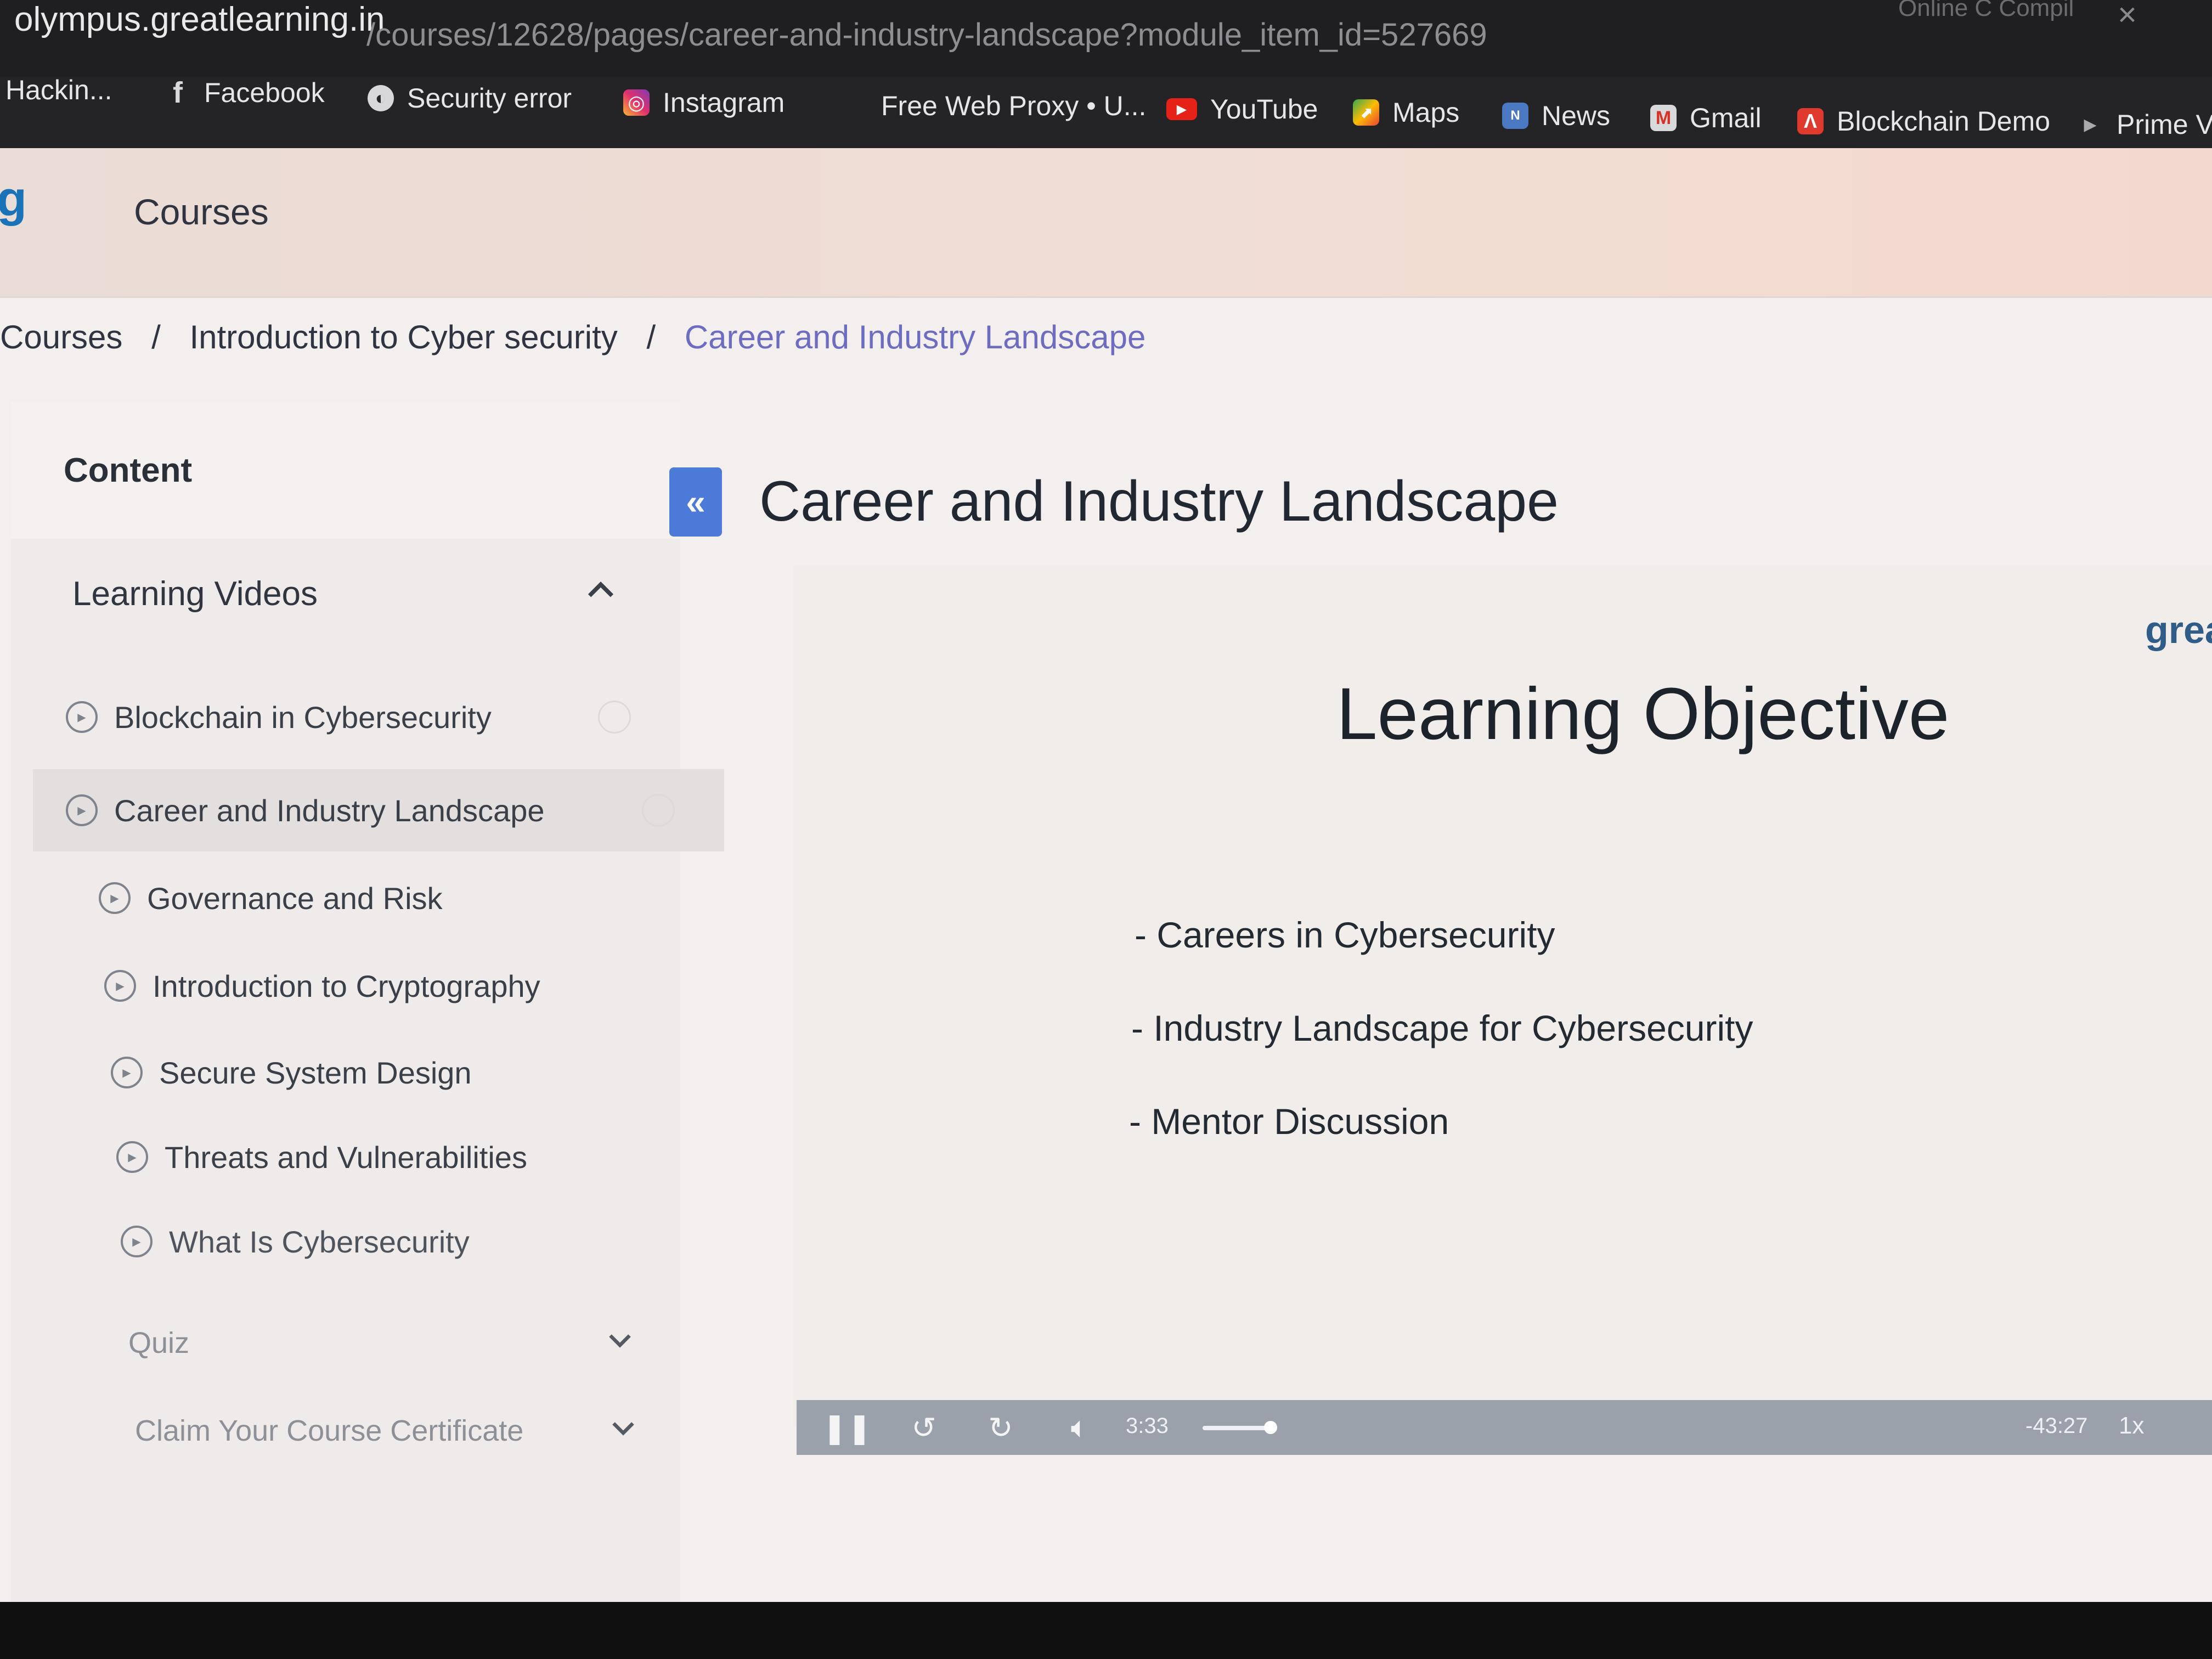 This screenshot has width=2212, height=1659. Describe the element at coordinates (1106, 223) in the screenshot. I see `top-navigation: g Courses` at that location.